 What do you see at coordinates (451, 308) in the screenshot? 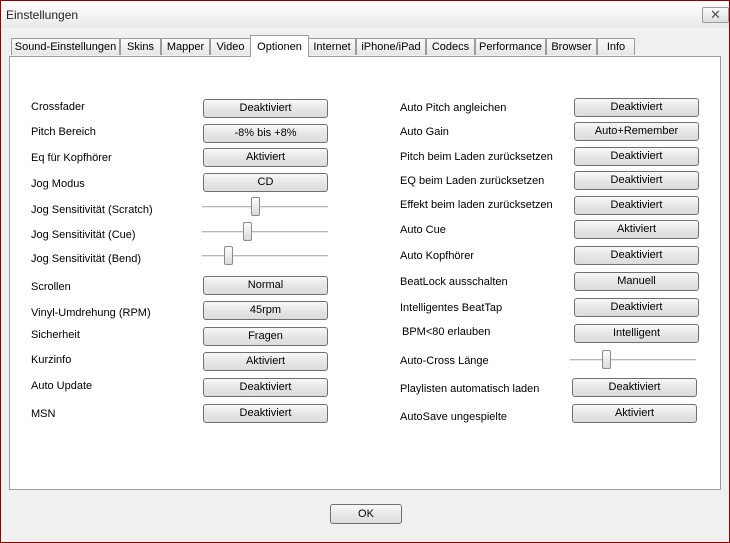
I see `smart-beattap-label: Intelligentes BeatTap` at bounding box center [451, 308].